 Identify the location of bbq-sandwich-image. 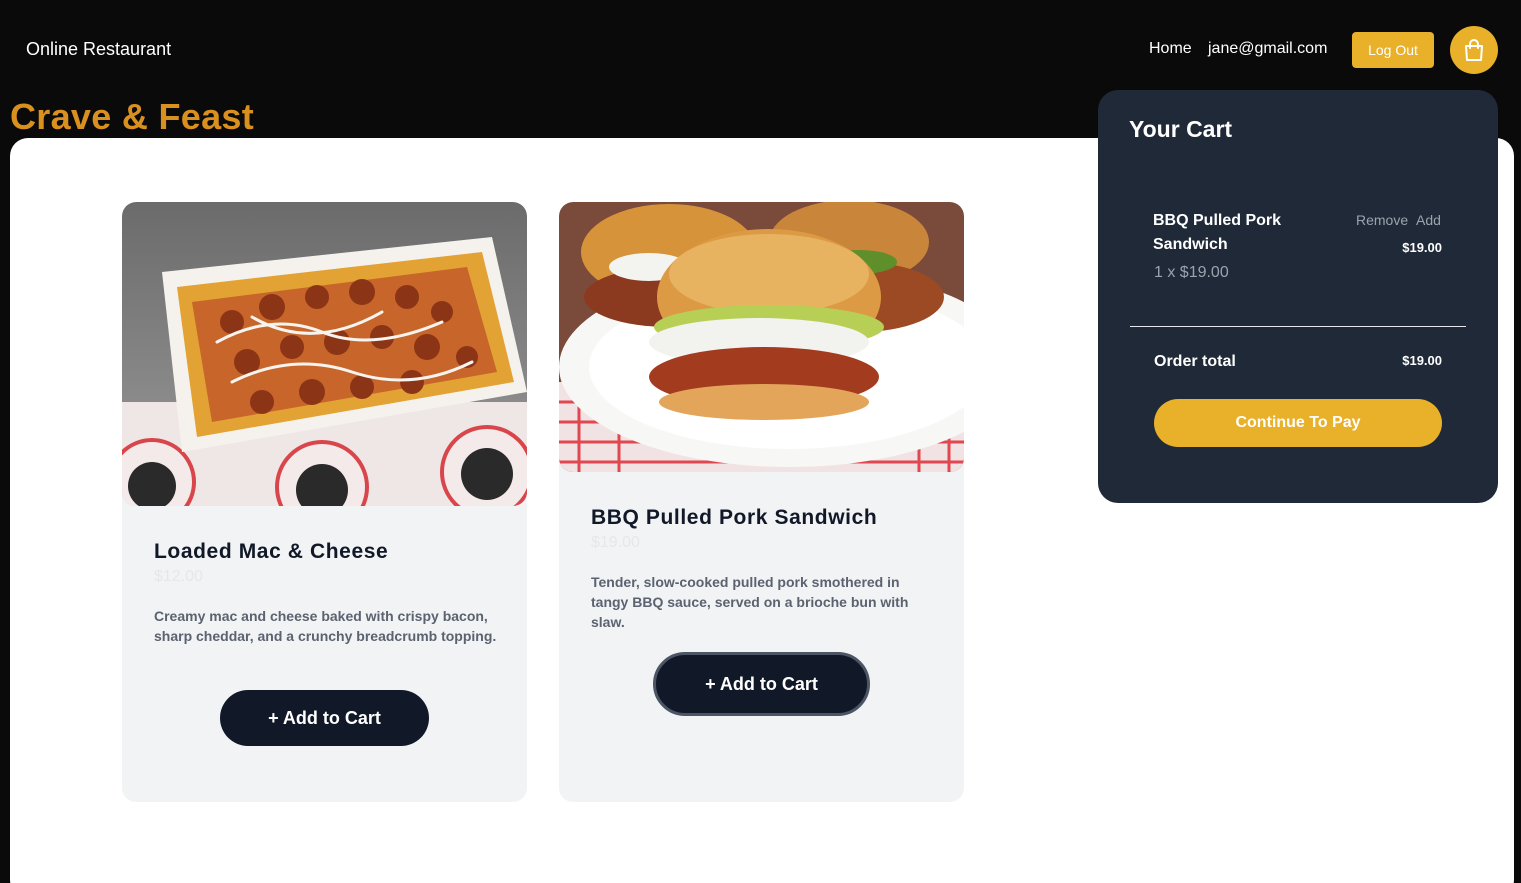
(761, 337).